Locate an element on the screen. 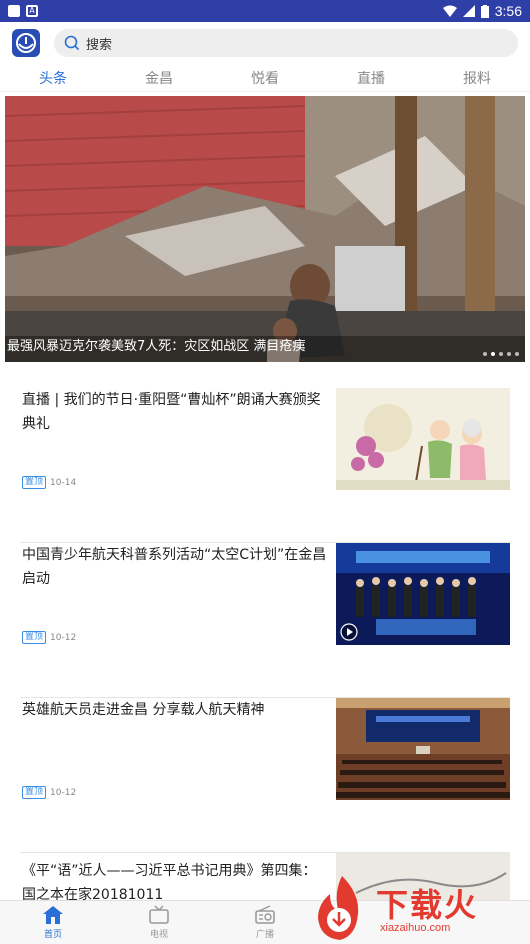  watermark: 下载火 xiazaihuo.com is located at coordinates (420, 909).